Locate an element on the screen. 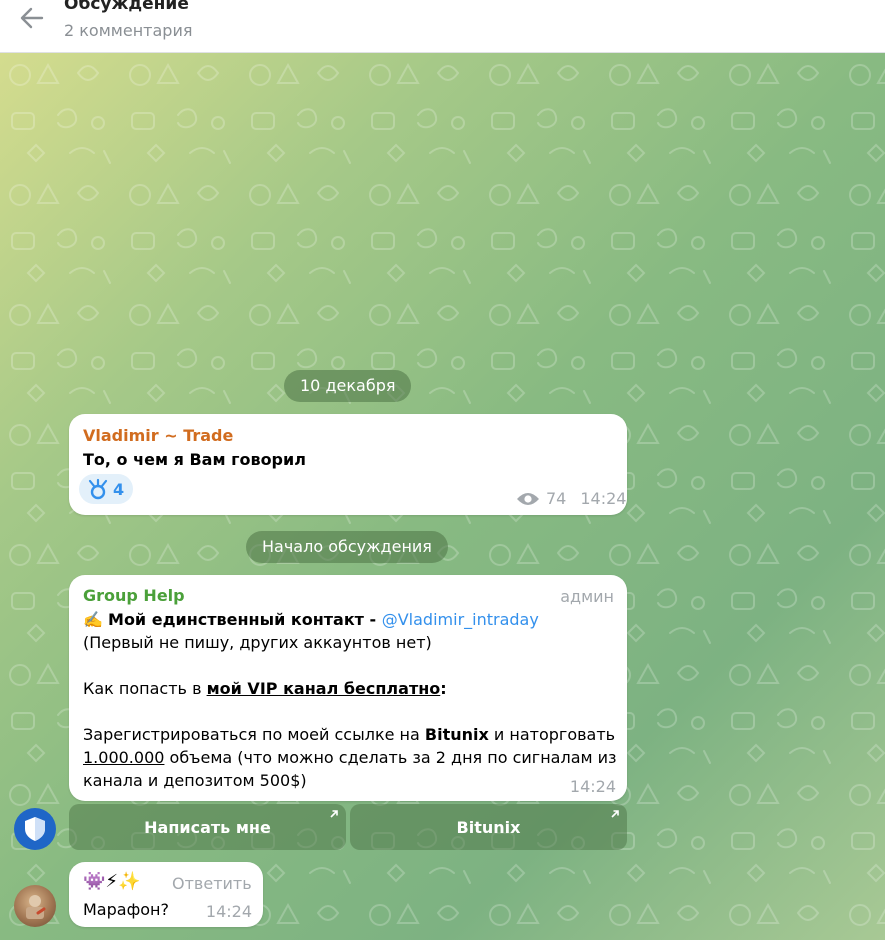  reply-button: Ответить is located at coordinates (212, 883).